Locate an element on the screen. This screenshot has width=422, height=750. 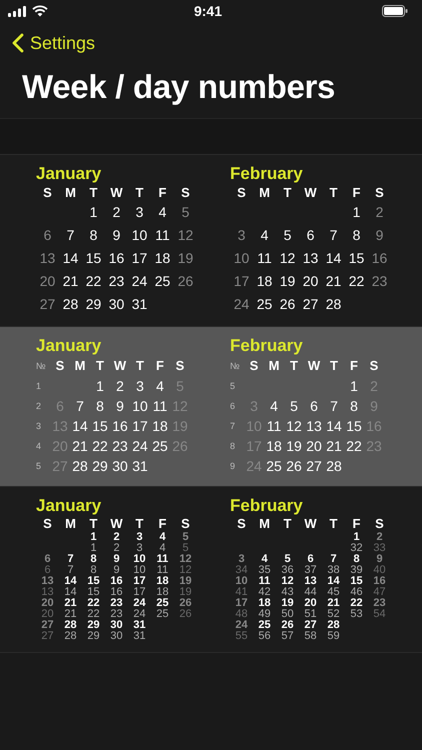
week-number: 2 is located at coordinates (39, 406).